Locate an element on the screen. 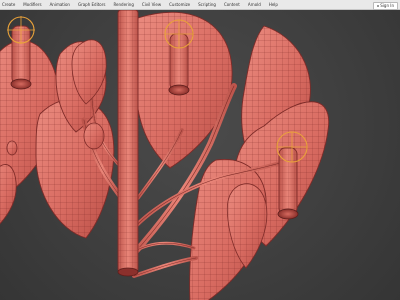 The image size is (400, 300). menu-scripting: Scripting is located at coordinates (207, 5).